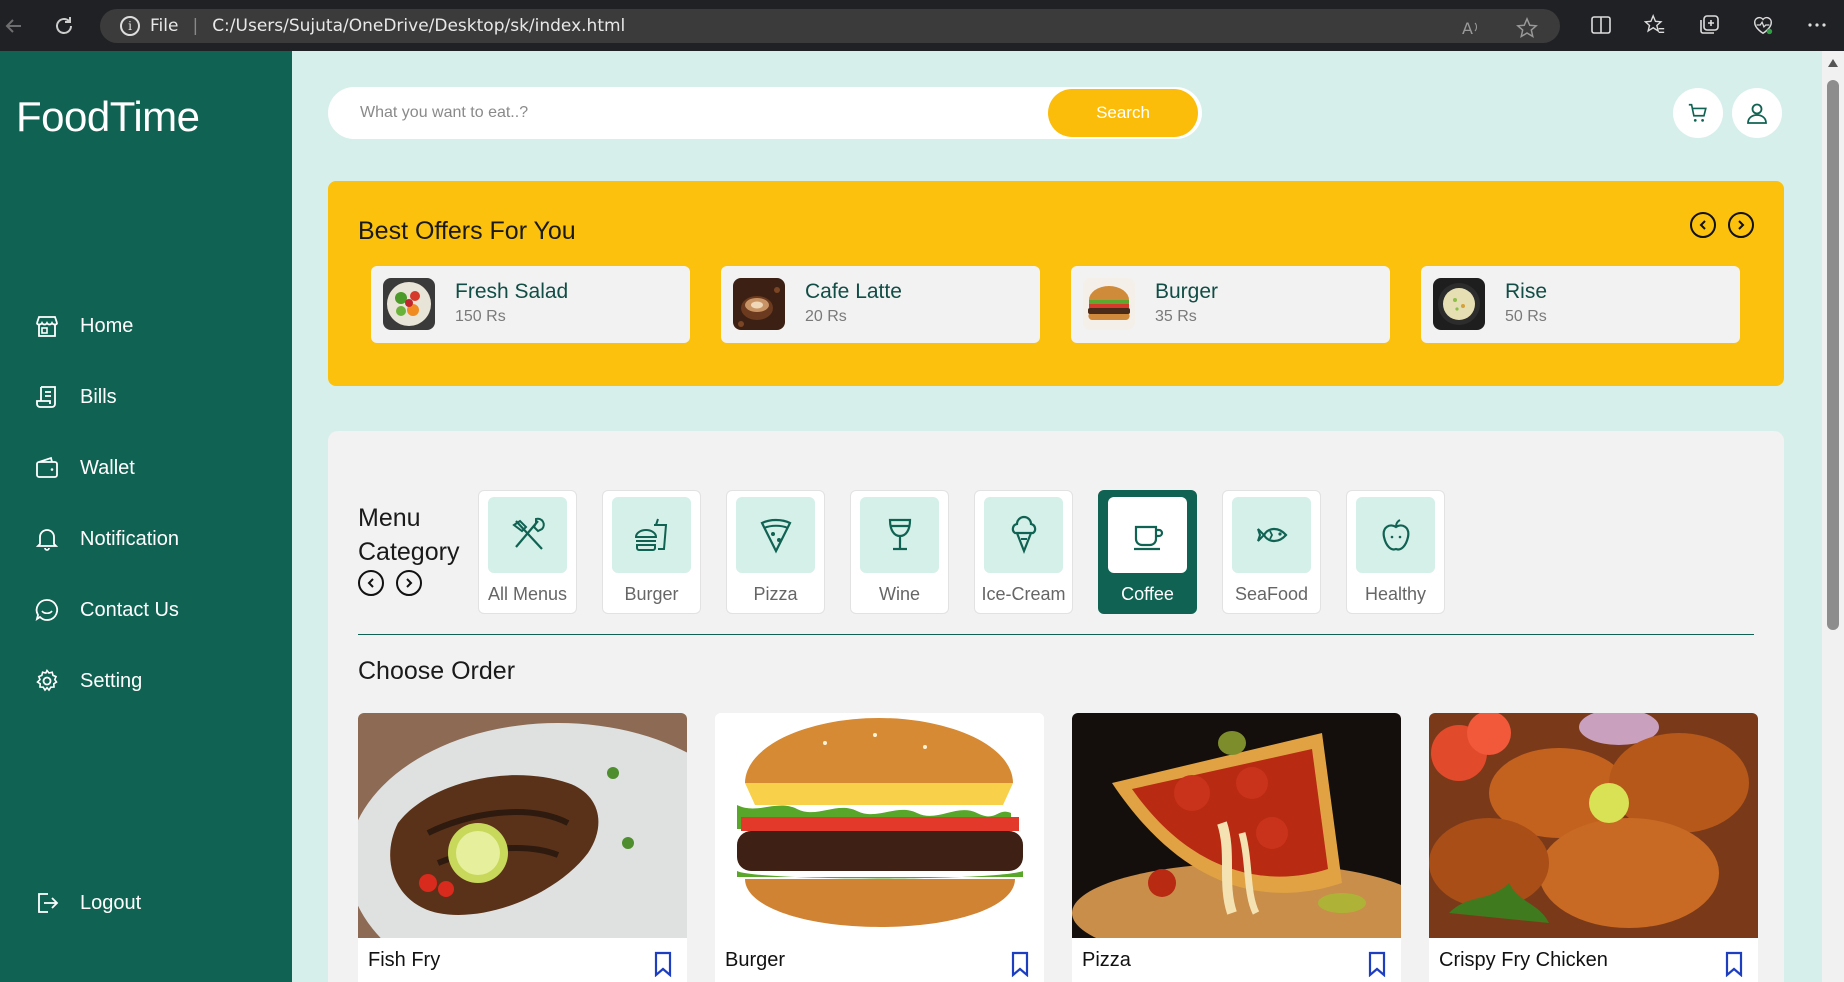  I want to click on category-label: Ice-Cream, so click(1023, 594).